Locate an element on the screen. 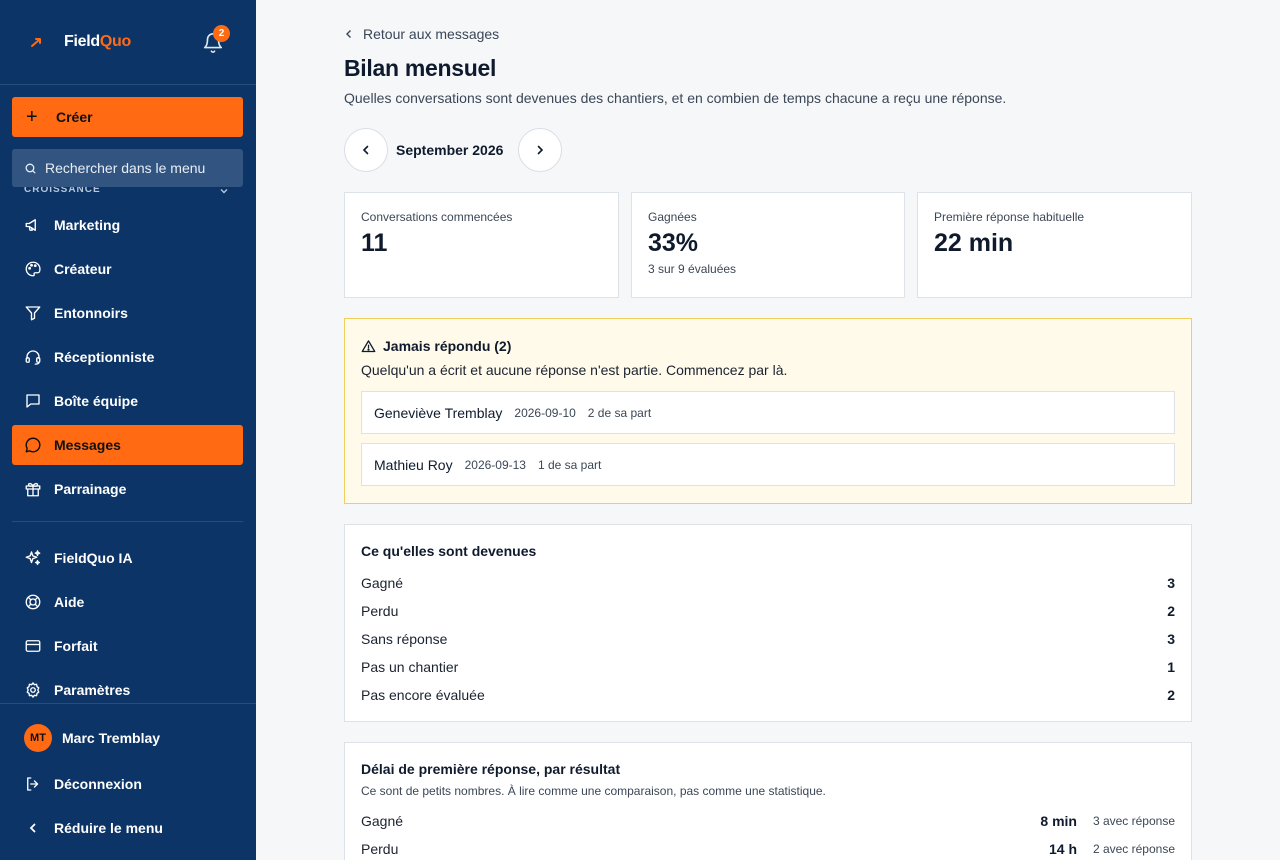 The image size is (1280, 860). sidebar-item-boite-equipe: Boîte équipe is located at coordinates (127, 401).